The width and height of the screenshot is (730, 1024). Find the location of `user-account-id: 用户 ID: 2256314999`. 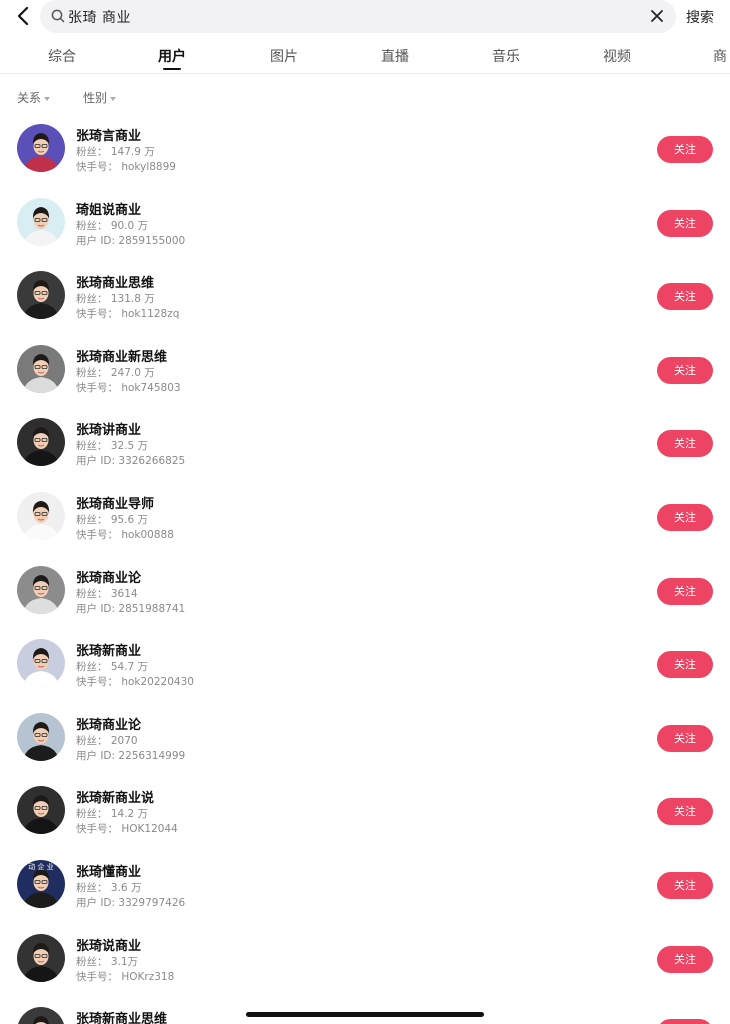

user-account-id: 用户 ID: 2256314999 is located at coordinates (131, 755).